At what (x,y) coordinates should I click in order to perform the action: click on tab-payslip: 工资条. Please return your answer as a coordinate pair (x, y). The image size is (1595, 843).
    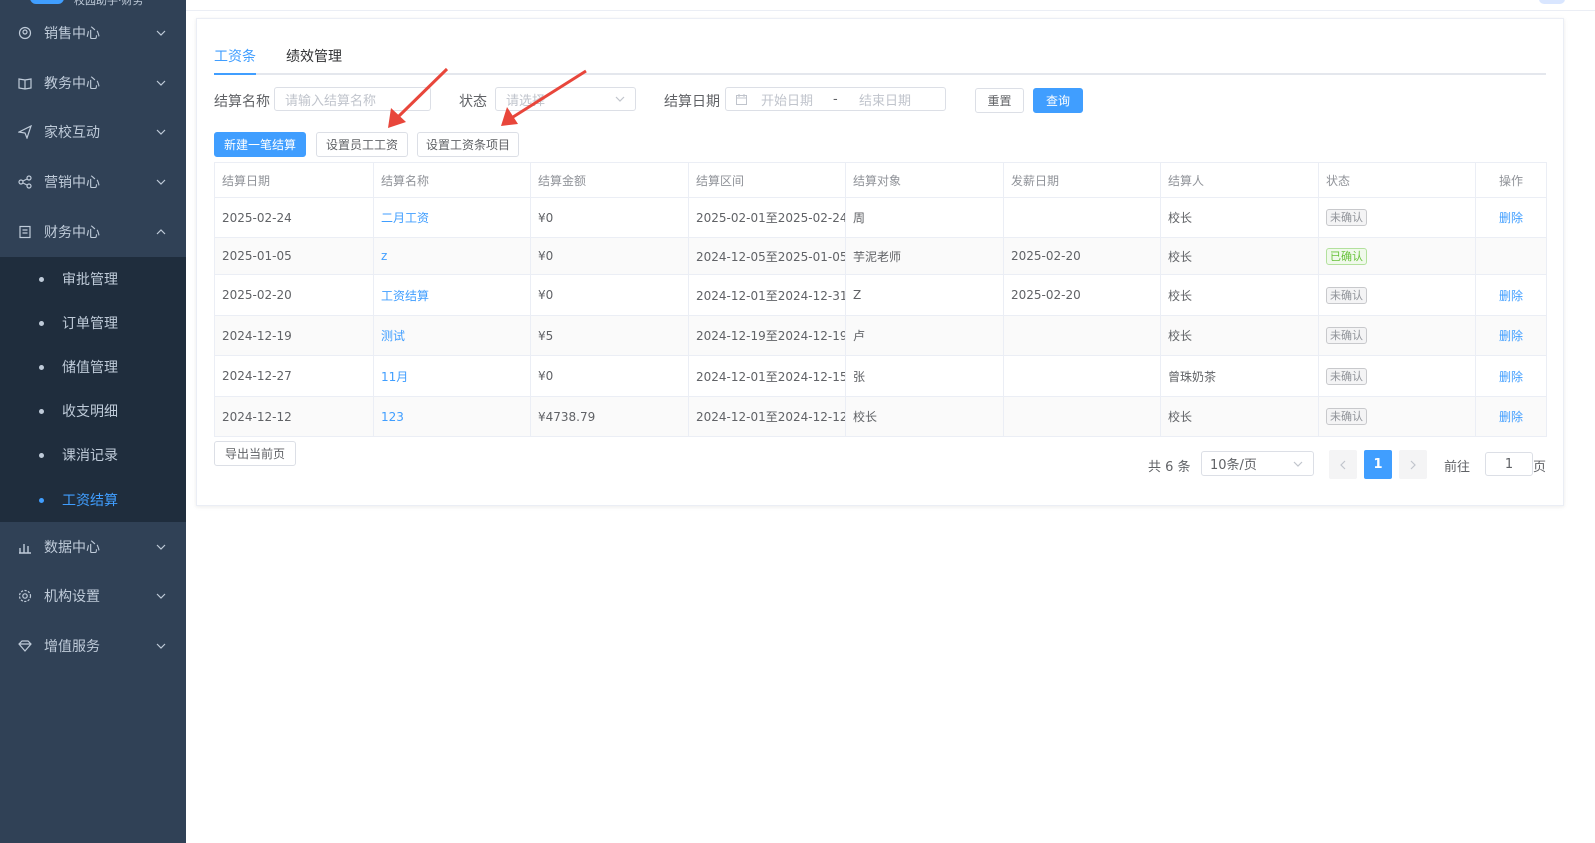
    Looking at the image, I should click on (235, 60).